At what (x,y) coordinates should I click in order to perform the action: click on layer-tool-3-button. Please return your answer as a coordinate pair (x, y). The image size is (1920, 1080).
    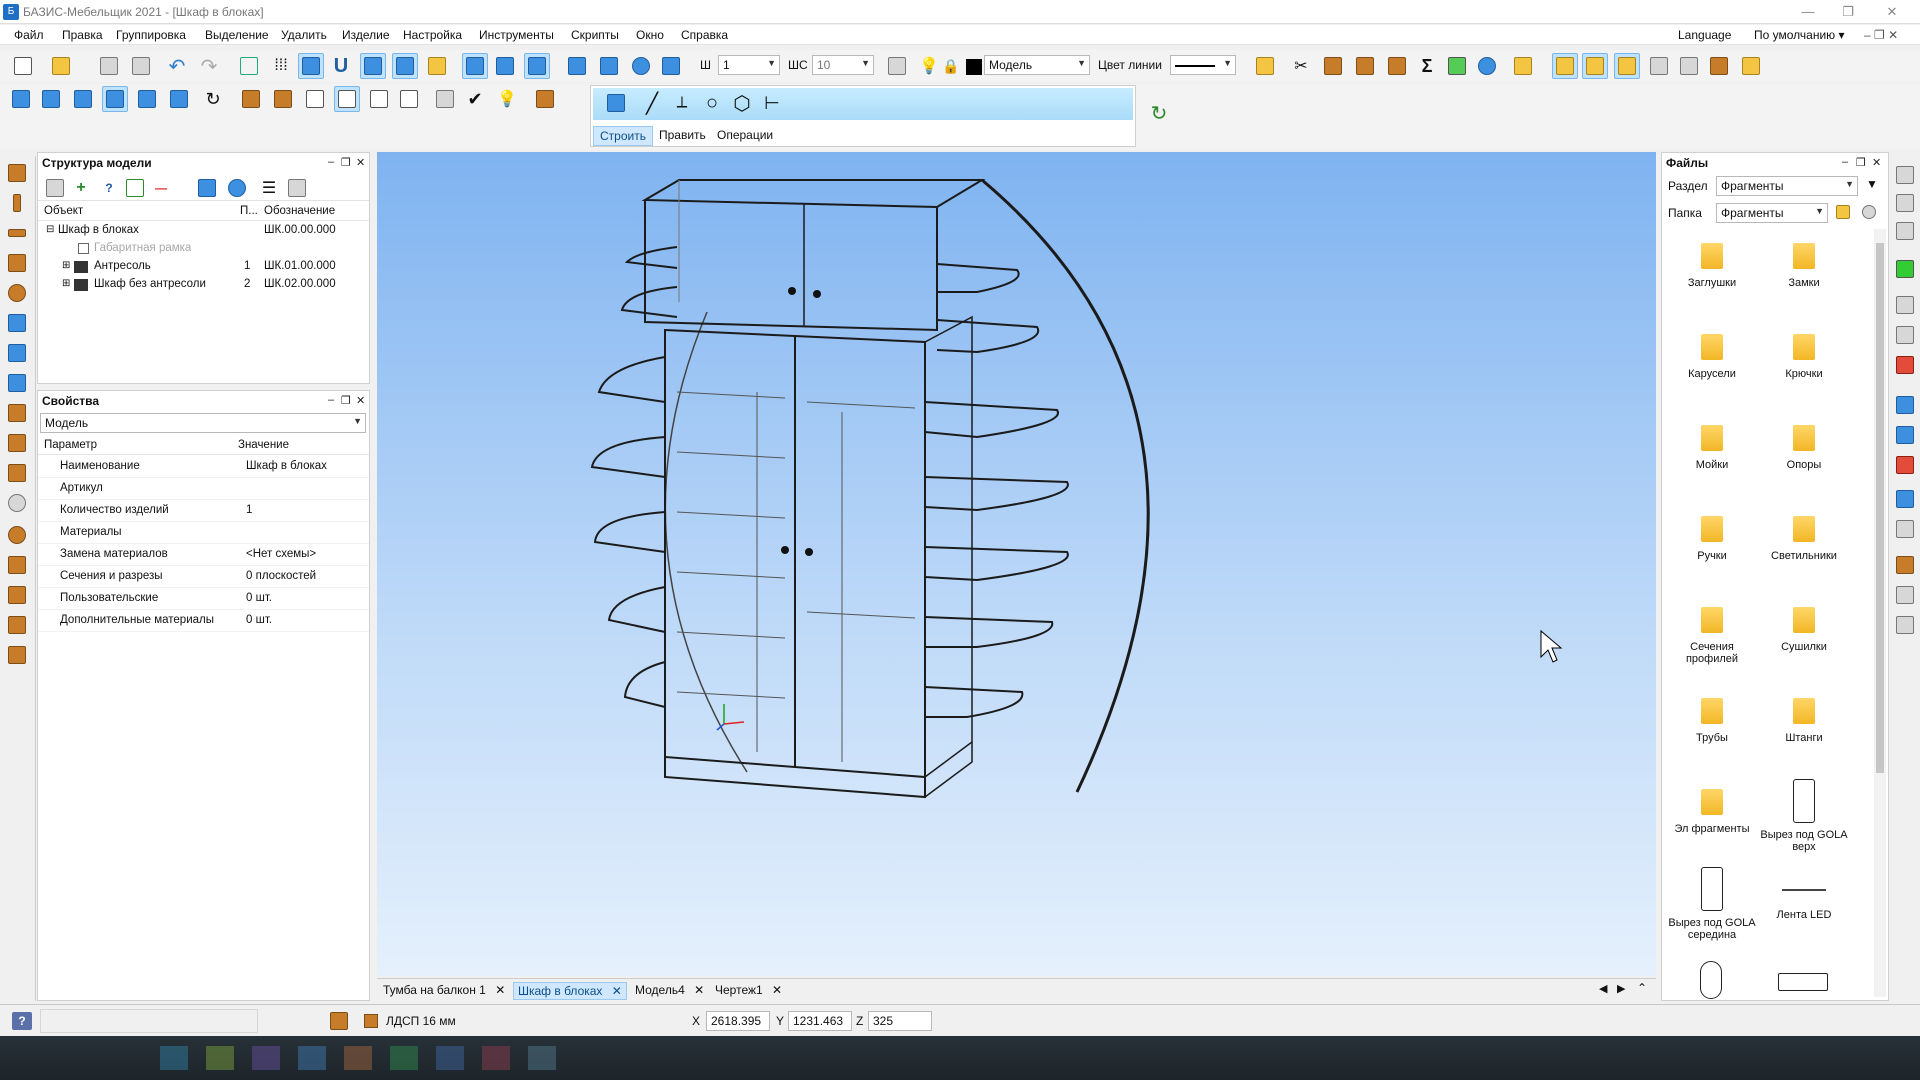
    Looking at the image, I should click on (1905, 465).